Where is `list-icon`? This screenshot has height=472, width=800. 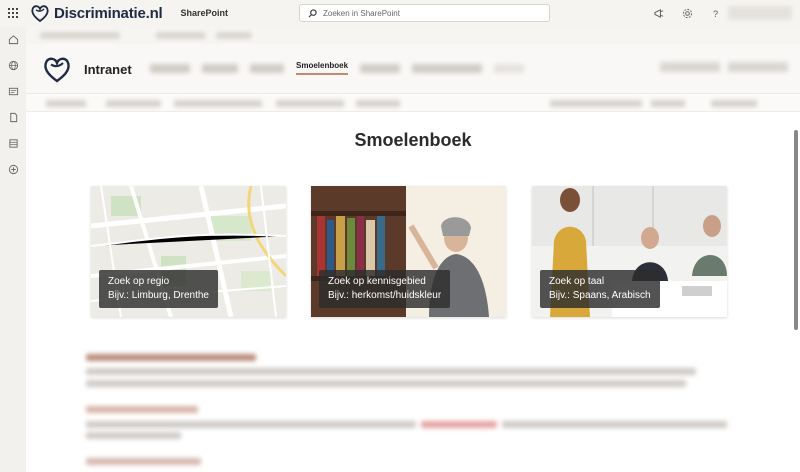 list-icon is located at coordinates (13, 143).